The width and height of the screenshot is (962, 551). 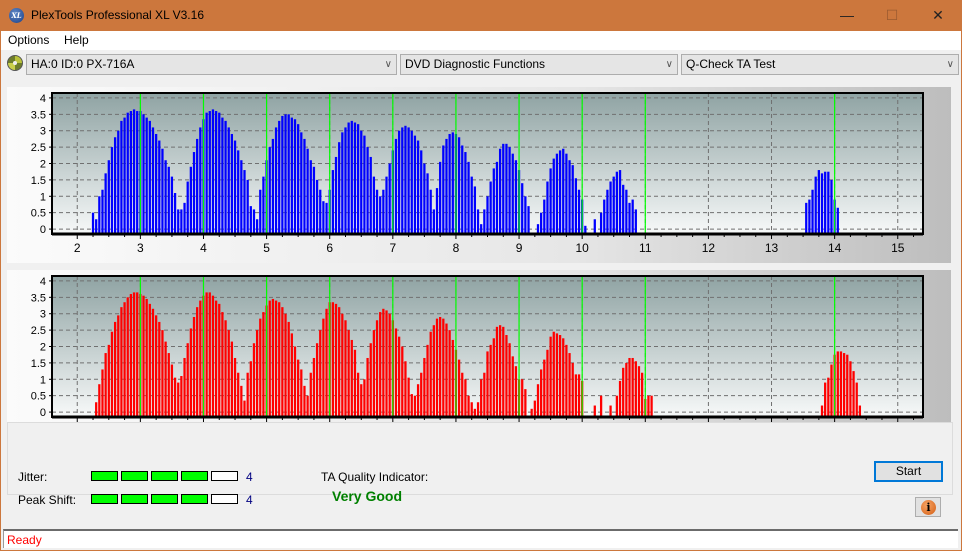 What do you see at coordinates (43, 132) in the screenshot?
I see `y-tick-label: 3` at bounding box center [43, 132].